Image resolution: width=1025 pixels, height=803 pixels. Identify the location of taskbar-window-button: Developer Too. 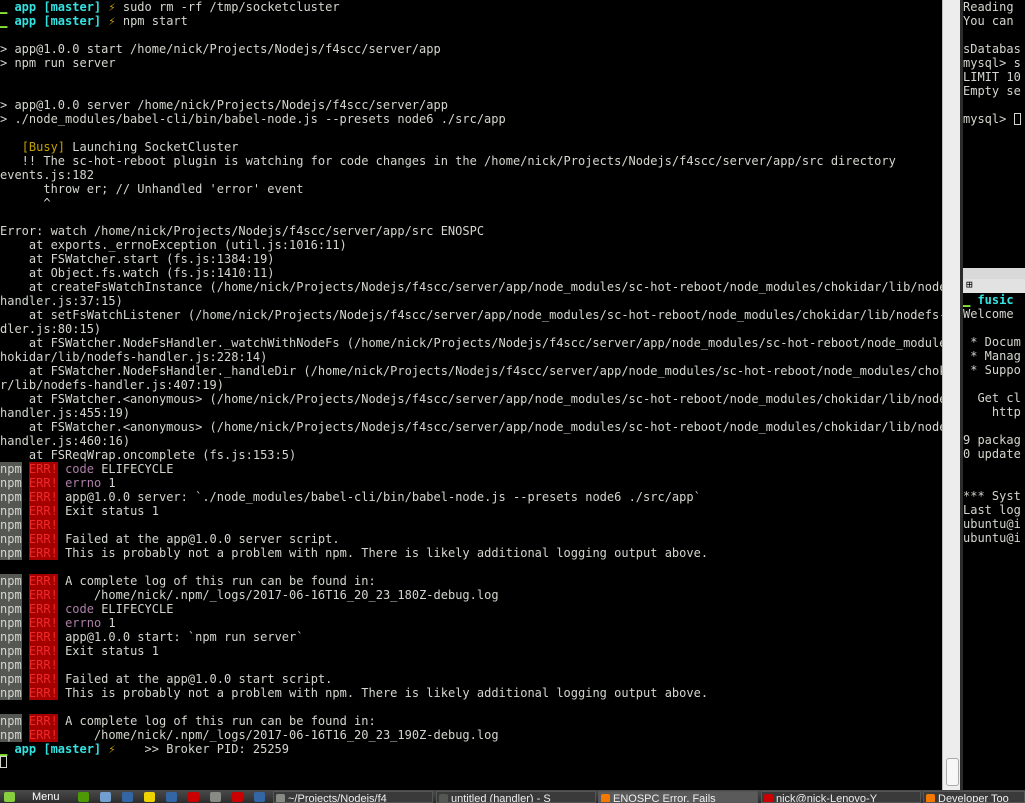
(974, 797).